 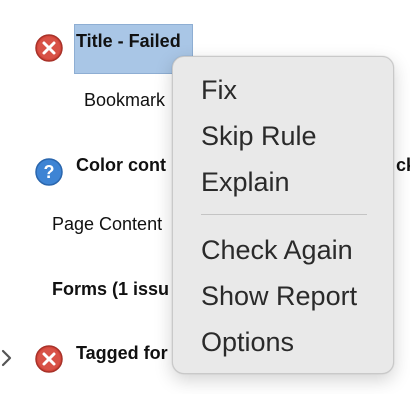 What do you see at coordinates (219, 90) in the screenshot?
I see `menu-item-fix: Fix` at bounding box center [219, 90].